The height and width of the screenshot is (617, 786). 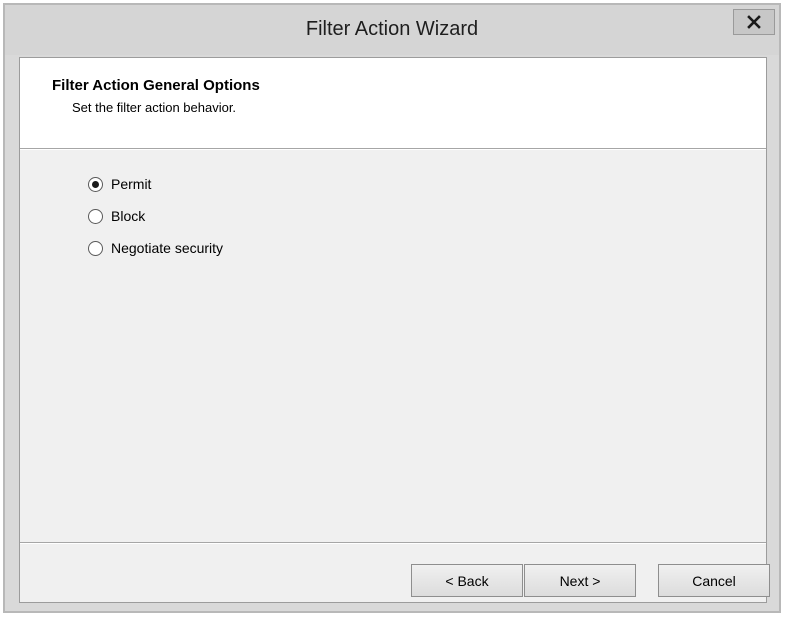 I want to click on radio-negotiate-security: Negotiate security, so click(x=155, y=248).